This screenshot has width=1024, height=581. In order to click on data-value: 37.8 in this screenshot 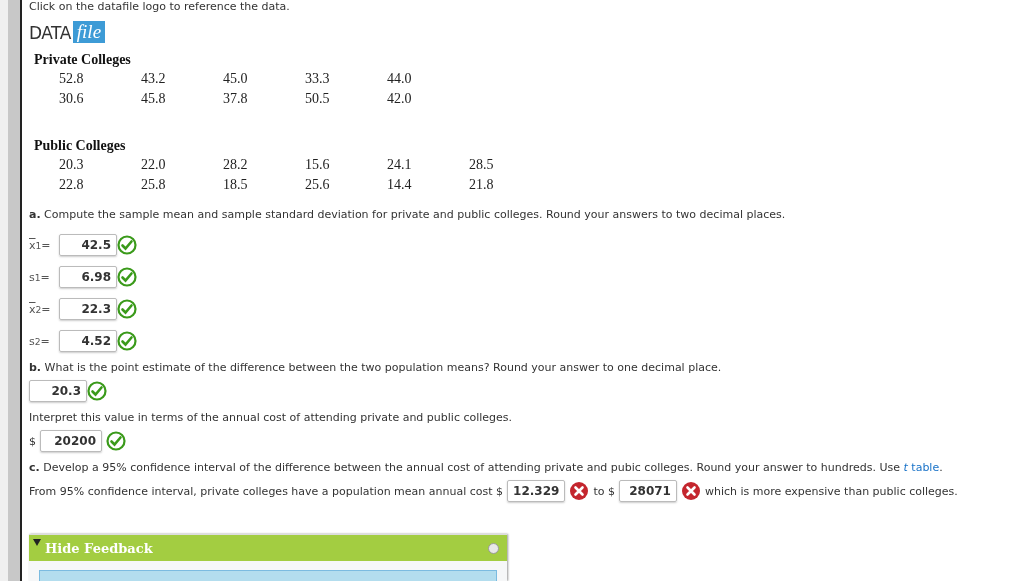, I will do `click(236, 99)`.